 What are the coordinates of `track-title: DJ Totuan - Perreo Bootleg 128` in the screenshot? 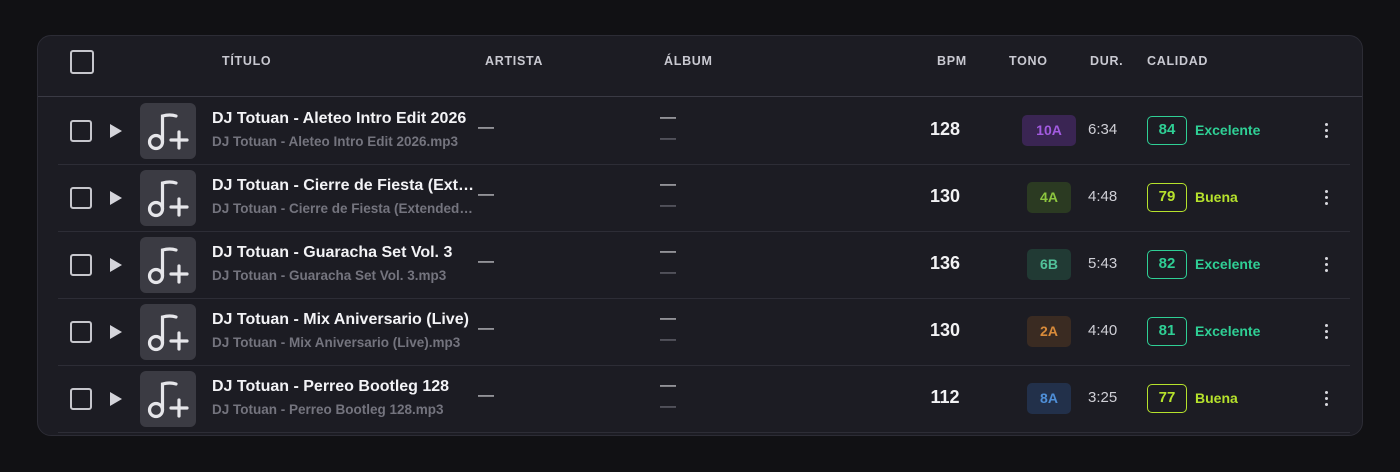 It's located at (343, 387).